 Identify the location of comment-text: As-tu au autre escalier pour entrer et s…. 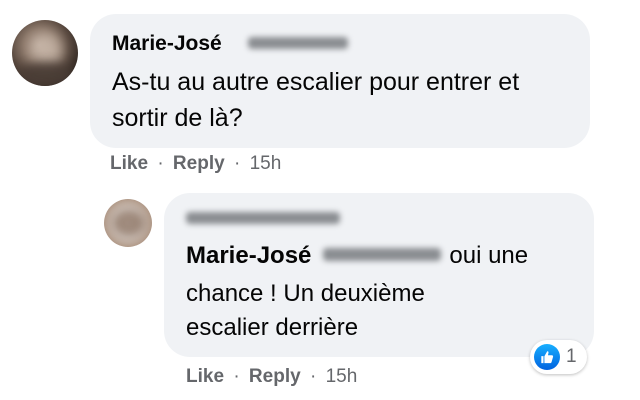
(316, 100).